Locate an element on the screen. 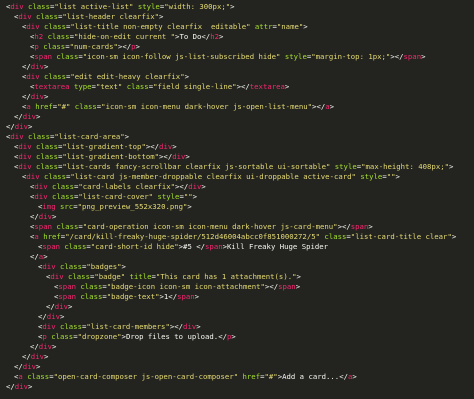 This screenshot has width=474, height=399. code-attribute-value: "num-cards" is located at coordinates (93, 46).